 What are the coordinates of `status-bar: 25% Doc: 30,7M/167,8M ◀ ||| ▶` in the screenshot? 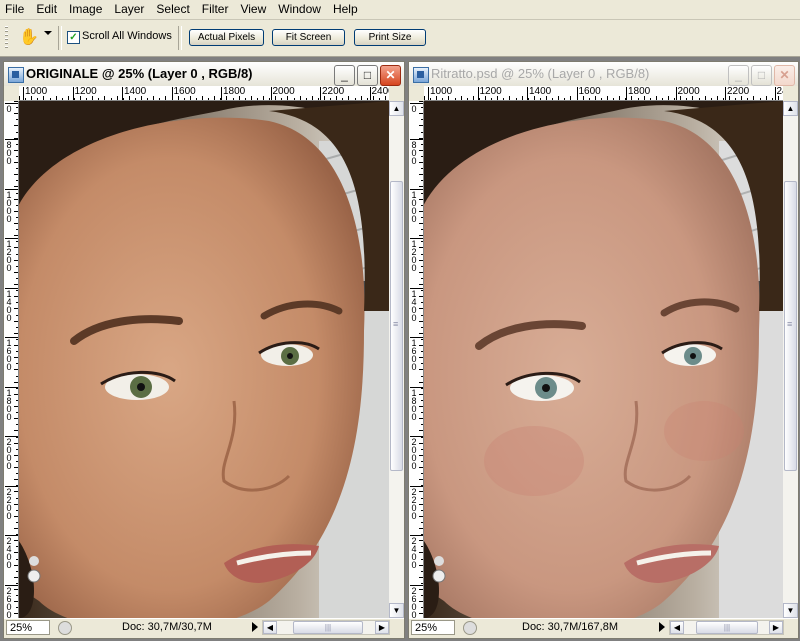 It's located at (603, 628).